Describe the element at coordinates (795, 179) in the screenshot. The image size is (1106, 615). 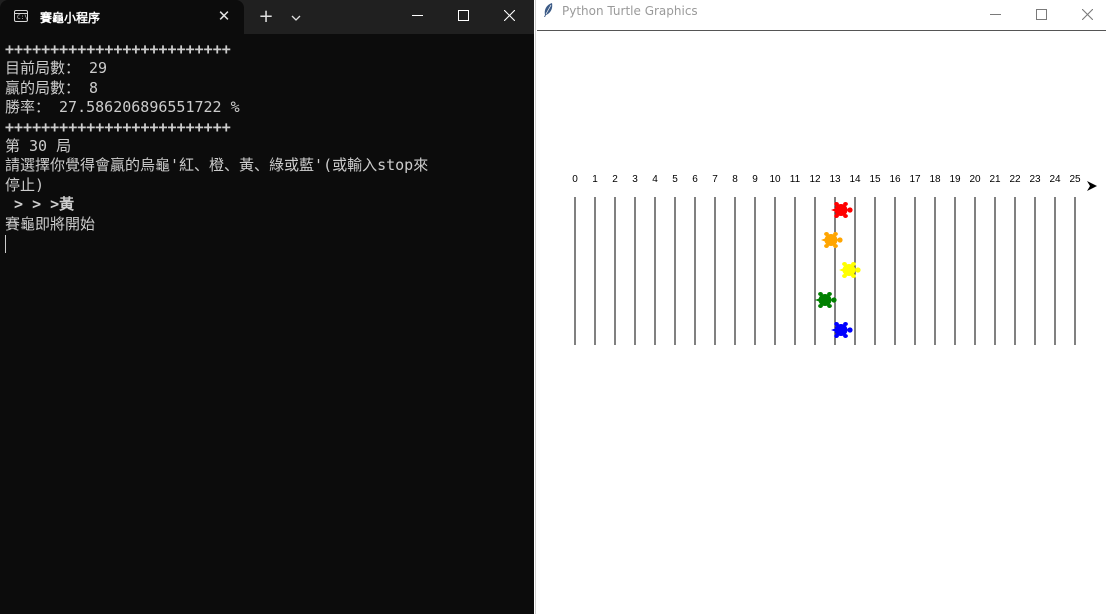
I see `tick-label: 11` at that location.